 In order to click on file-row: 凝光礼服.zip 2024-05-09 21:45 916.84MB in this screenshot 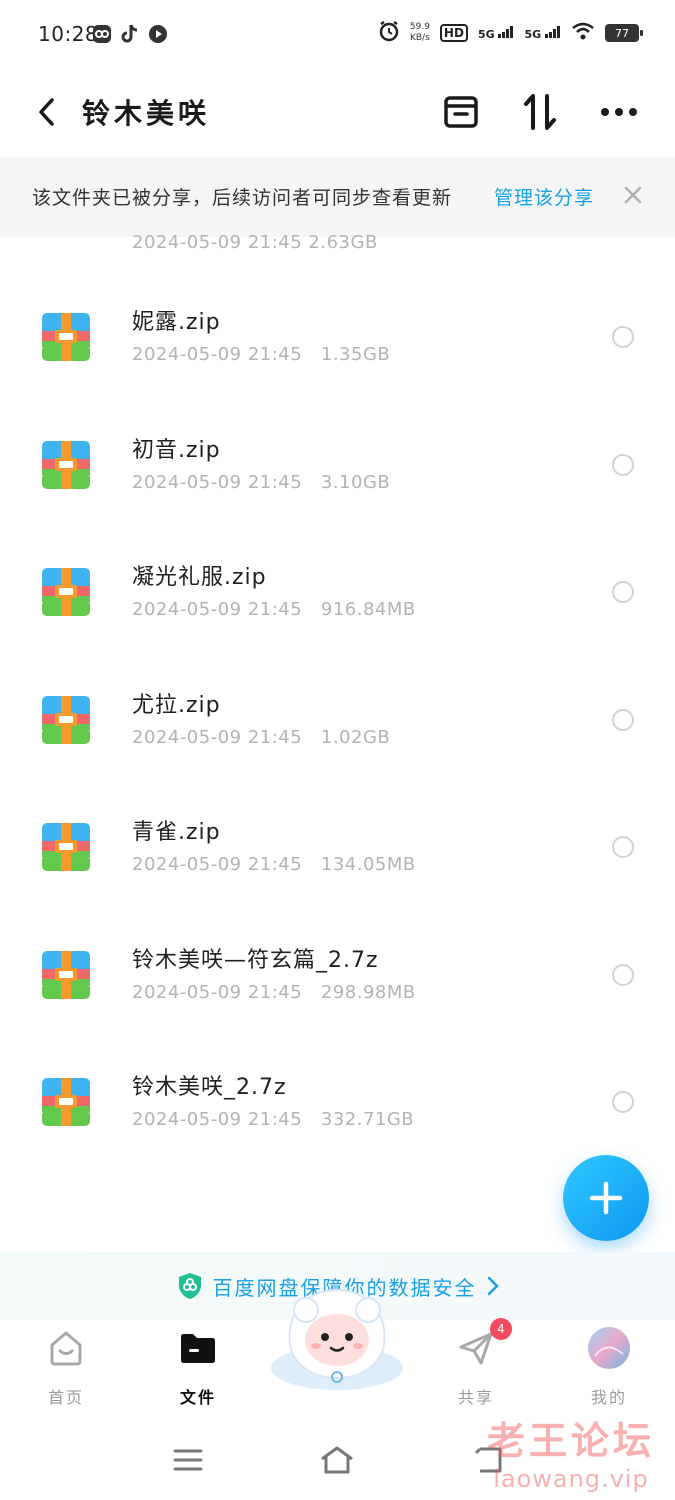, I will do `click(337, 591)`.